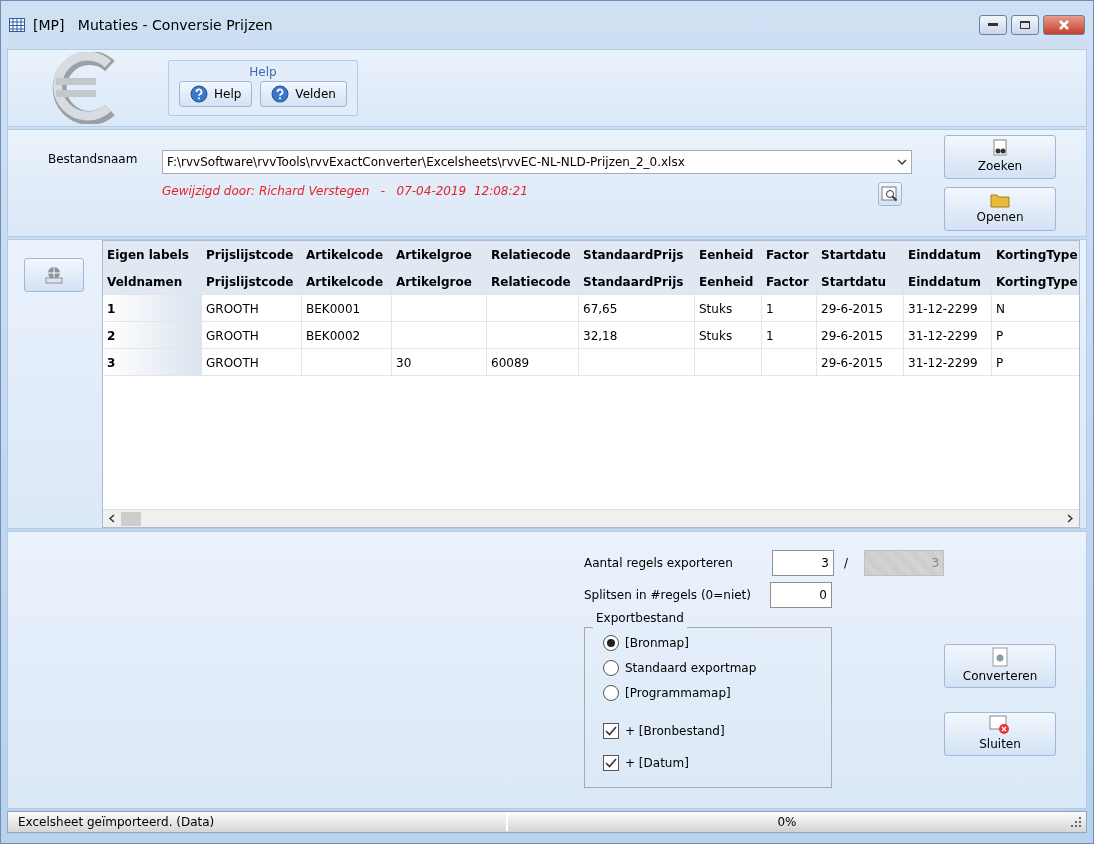  What do you see at coordinates (637, 308) in the screenshot?
I see `table-cell: 67,65` at bounding box center [637, 308].